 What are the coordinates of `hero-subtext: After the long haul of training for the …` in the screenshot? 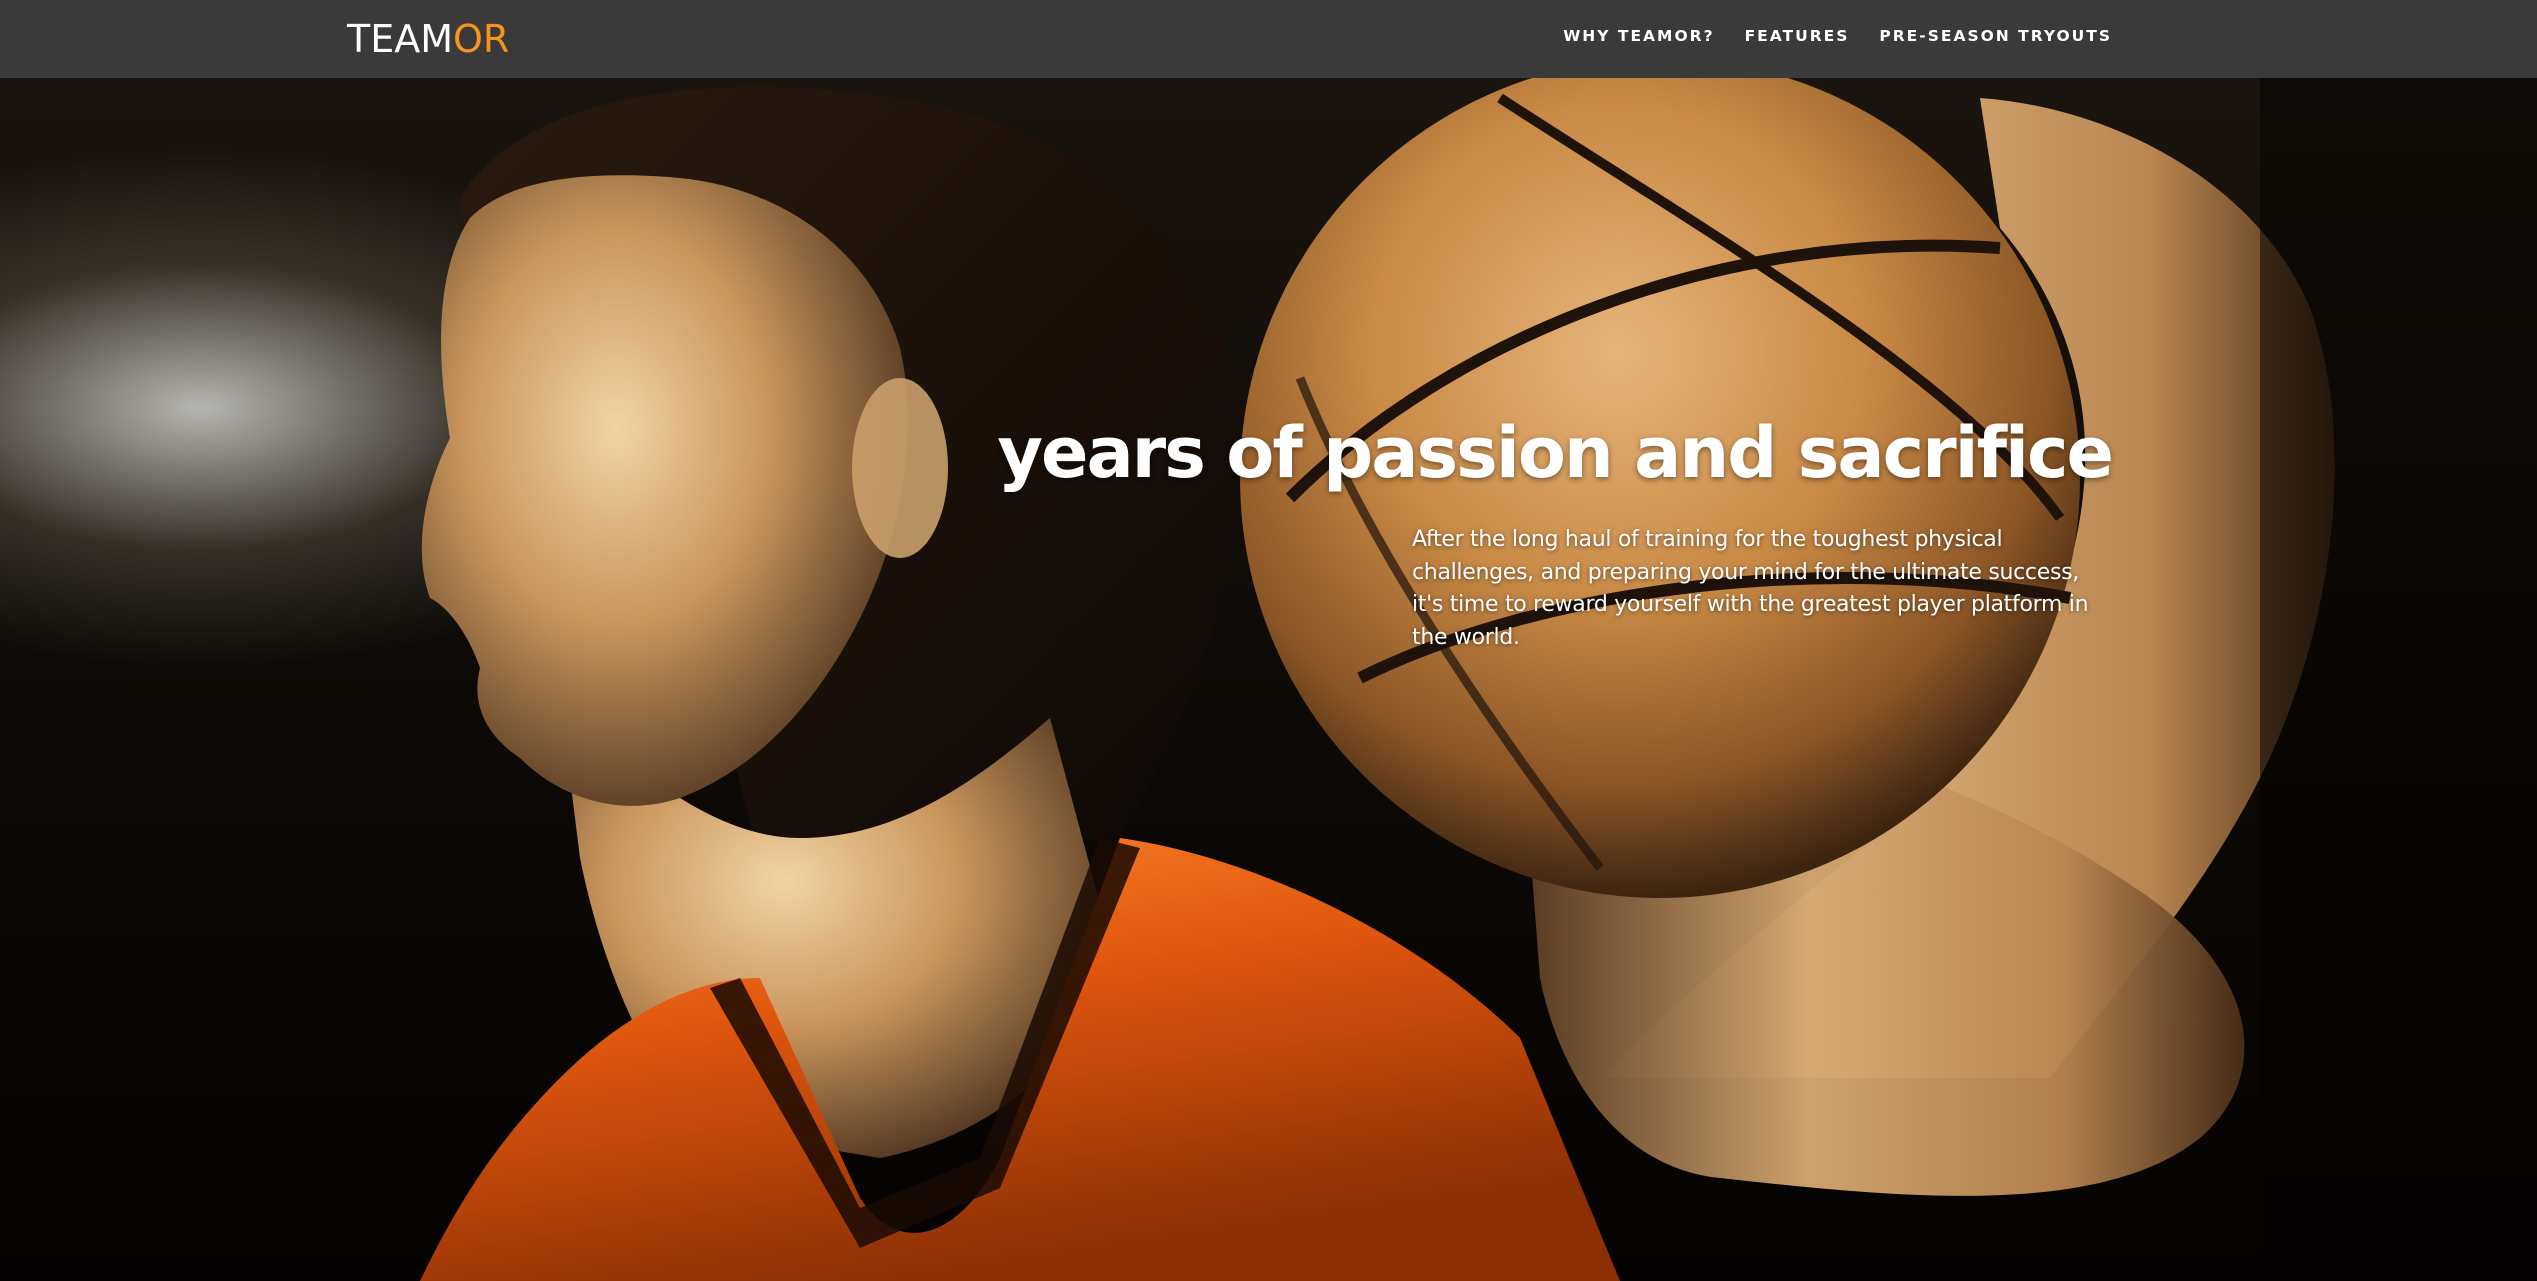 It's located at (1750, 588).